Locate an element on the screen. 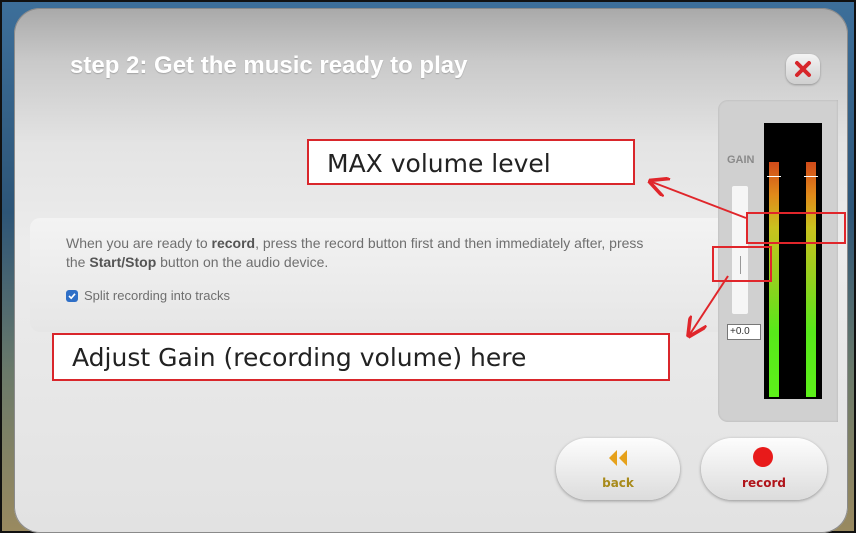 The image size is (856, 533). max-volume-callout: MAX volume level is located at coordinates (471, 162).